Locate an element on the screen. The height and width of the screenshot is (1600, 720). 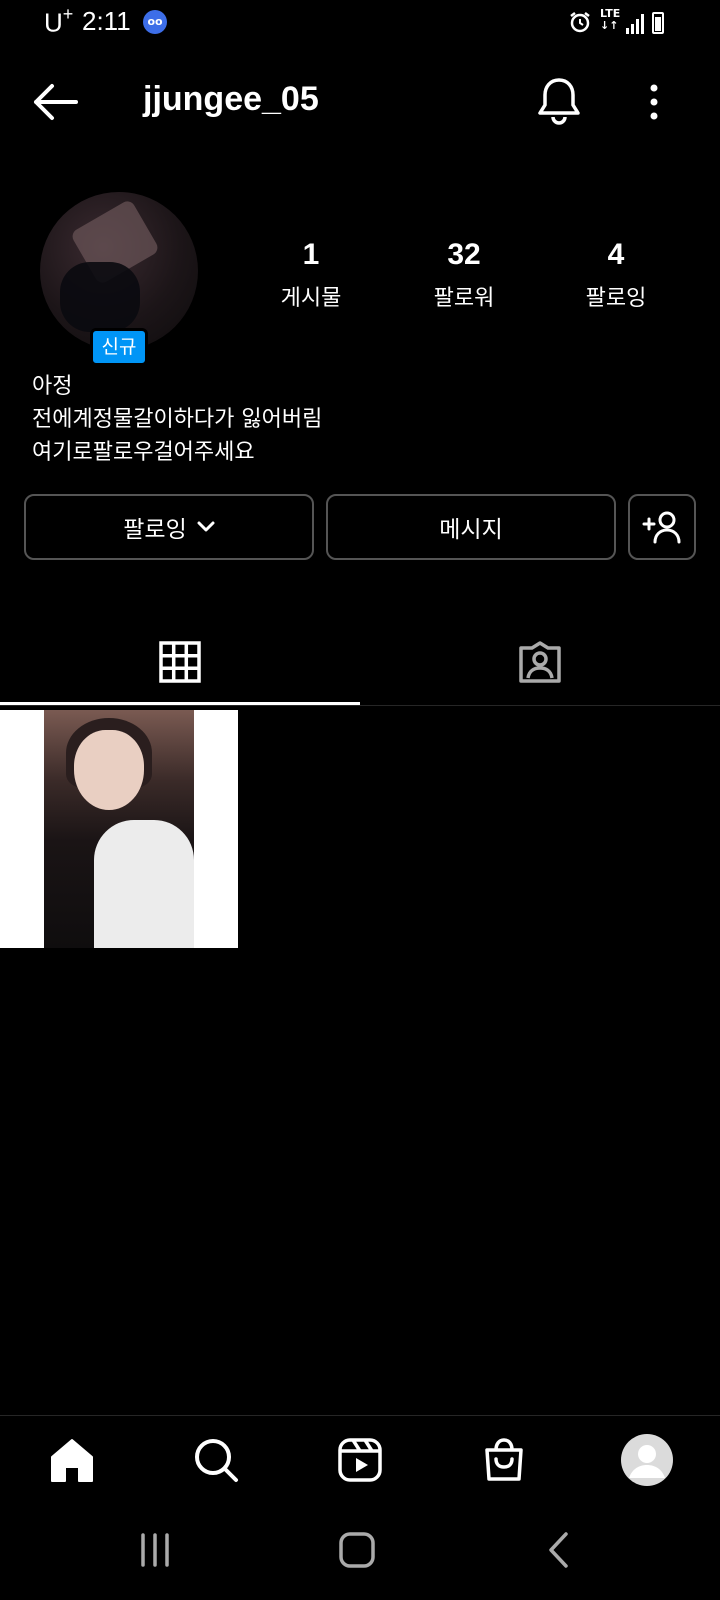
post-photo is located at coordinates (119, 829).